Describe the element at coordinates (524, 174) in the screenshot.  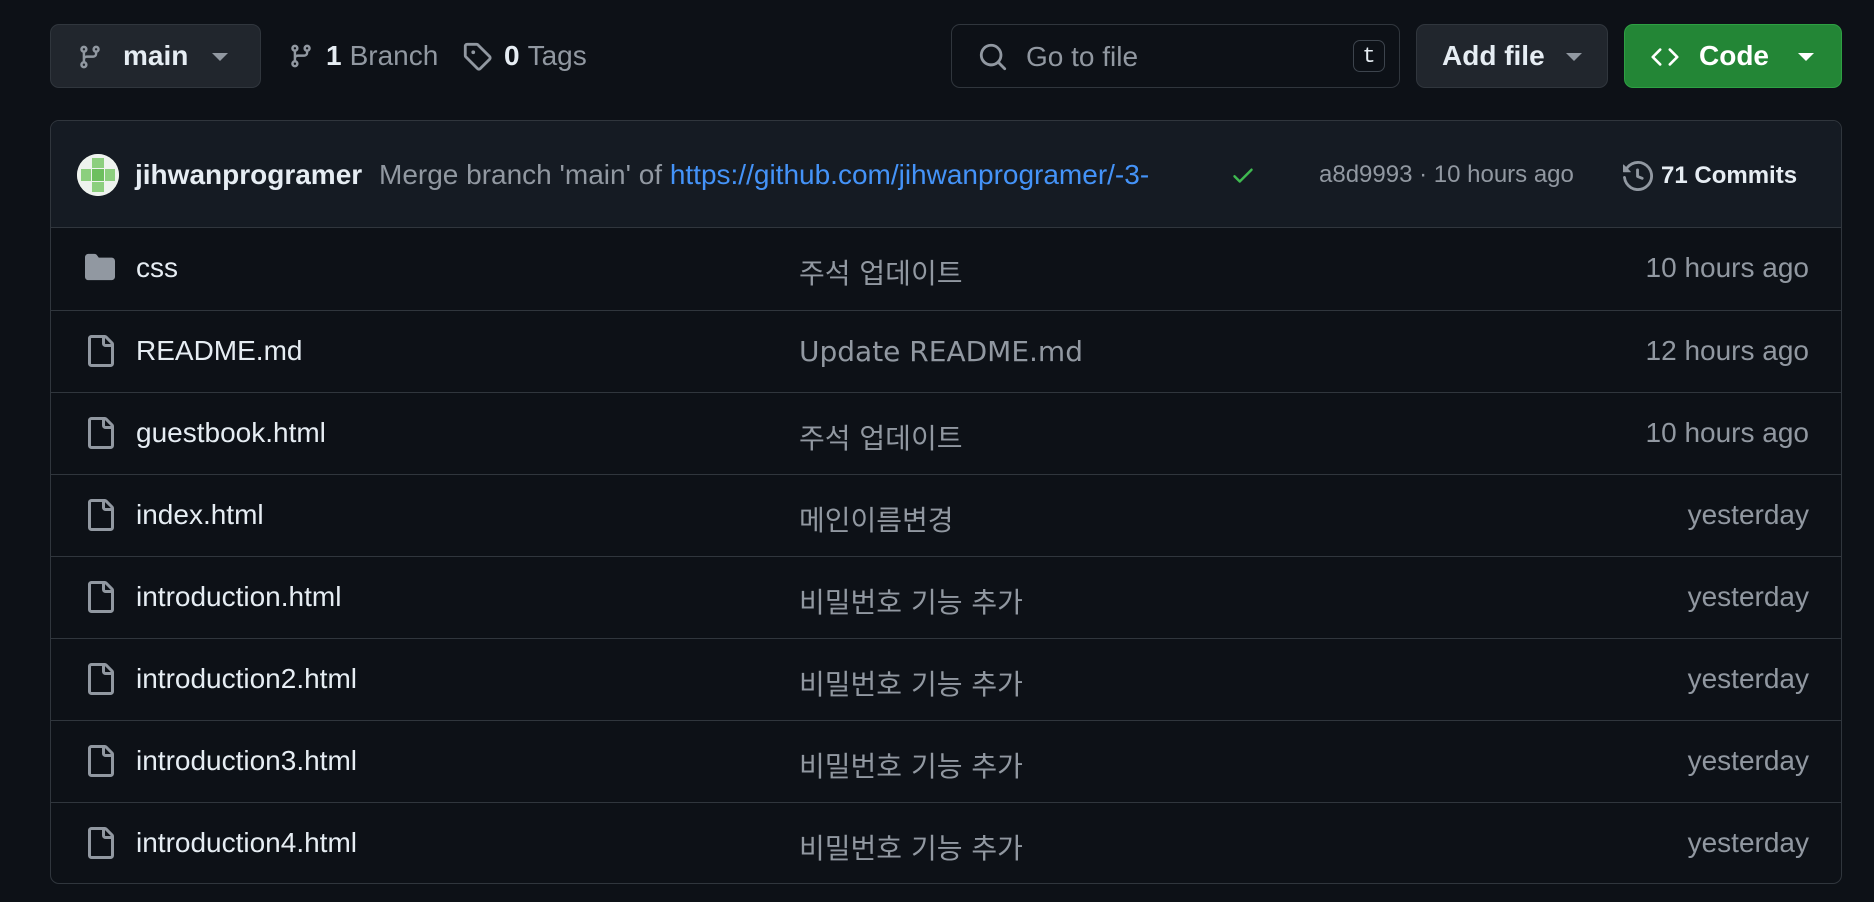
I see `commit-message-text: Merge branch 'main' of` at that location.